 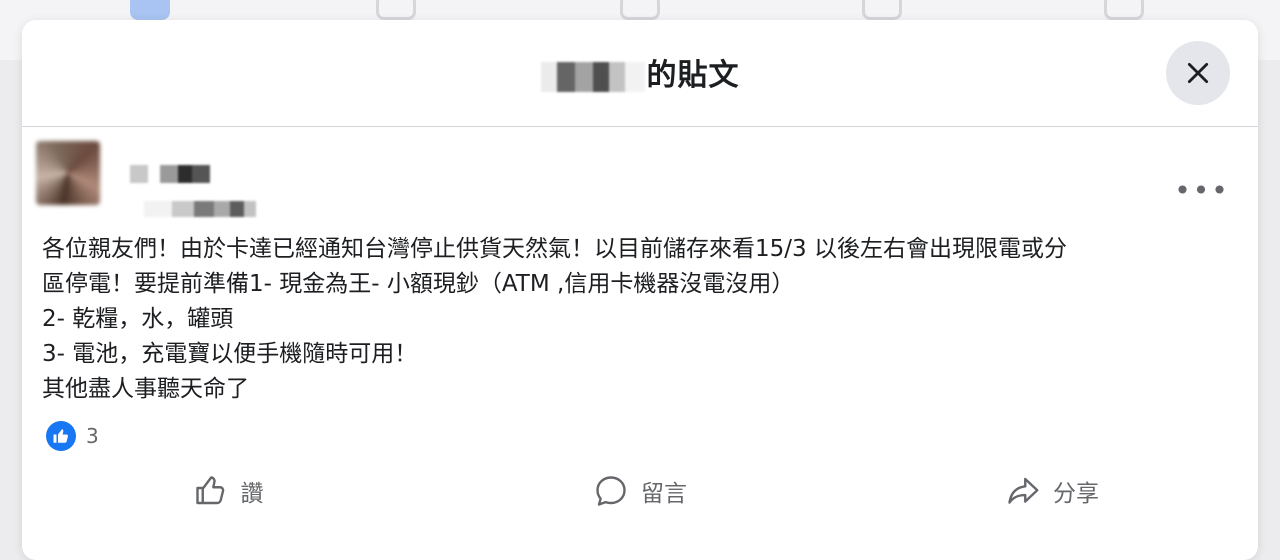 I want to click on more-options-button: •••, so click(x=1201, y=191).